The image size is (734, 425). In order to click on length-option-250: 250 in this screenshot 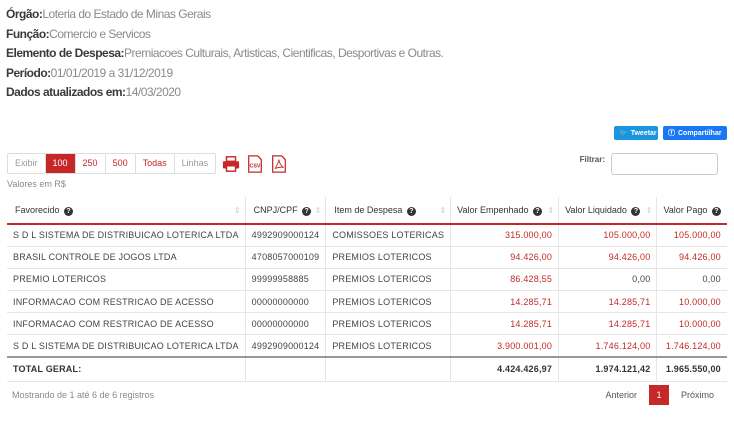, I will do `click(90, 163)`.